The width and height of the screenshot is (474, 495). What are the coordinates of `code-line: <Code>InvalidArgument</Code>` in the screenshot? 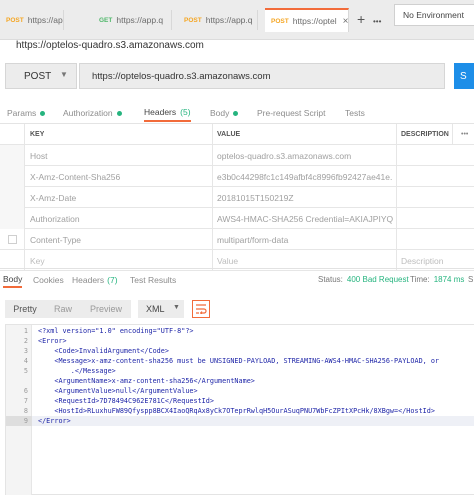 It's located at (103, 351).